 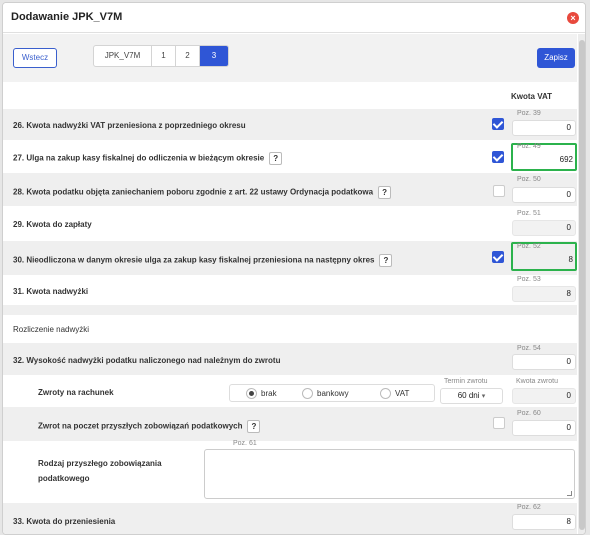 I want to click on refund-amount-field: 0, so click(x=544, y=396).